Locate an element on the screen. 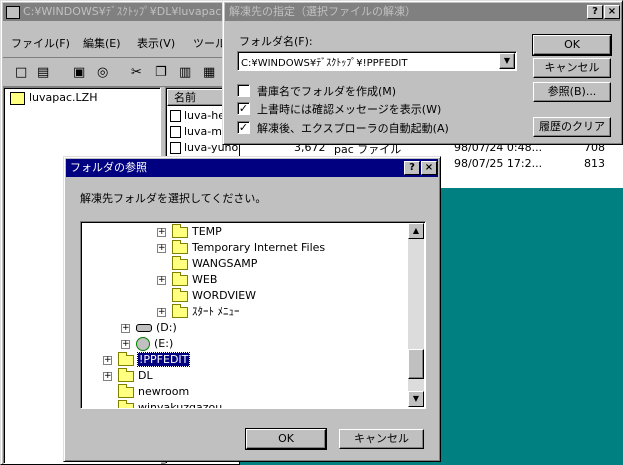  folder-tree-label: WORDVIEW is located at coordinates (224, 295).